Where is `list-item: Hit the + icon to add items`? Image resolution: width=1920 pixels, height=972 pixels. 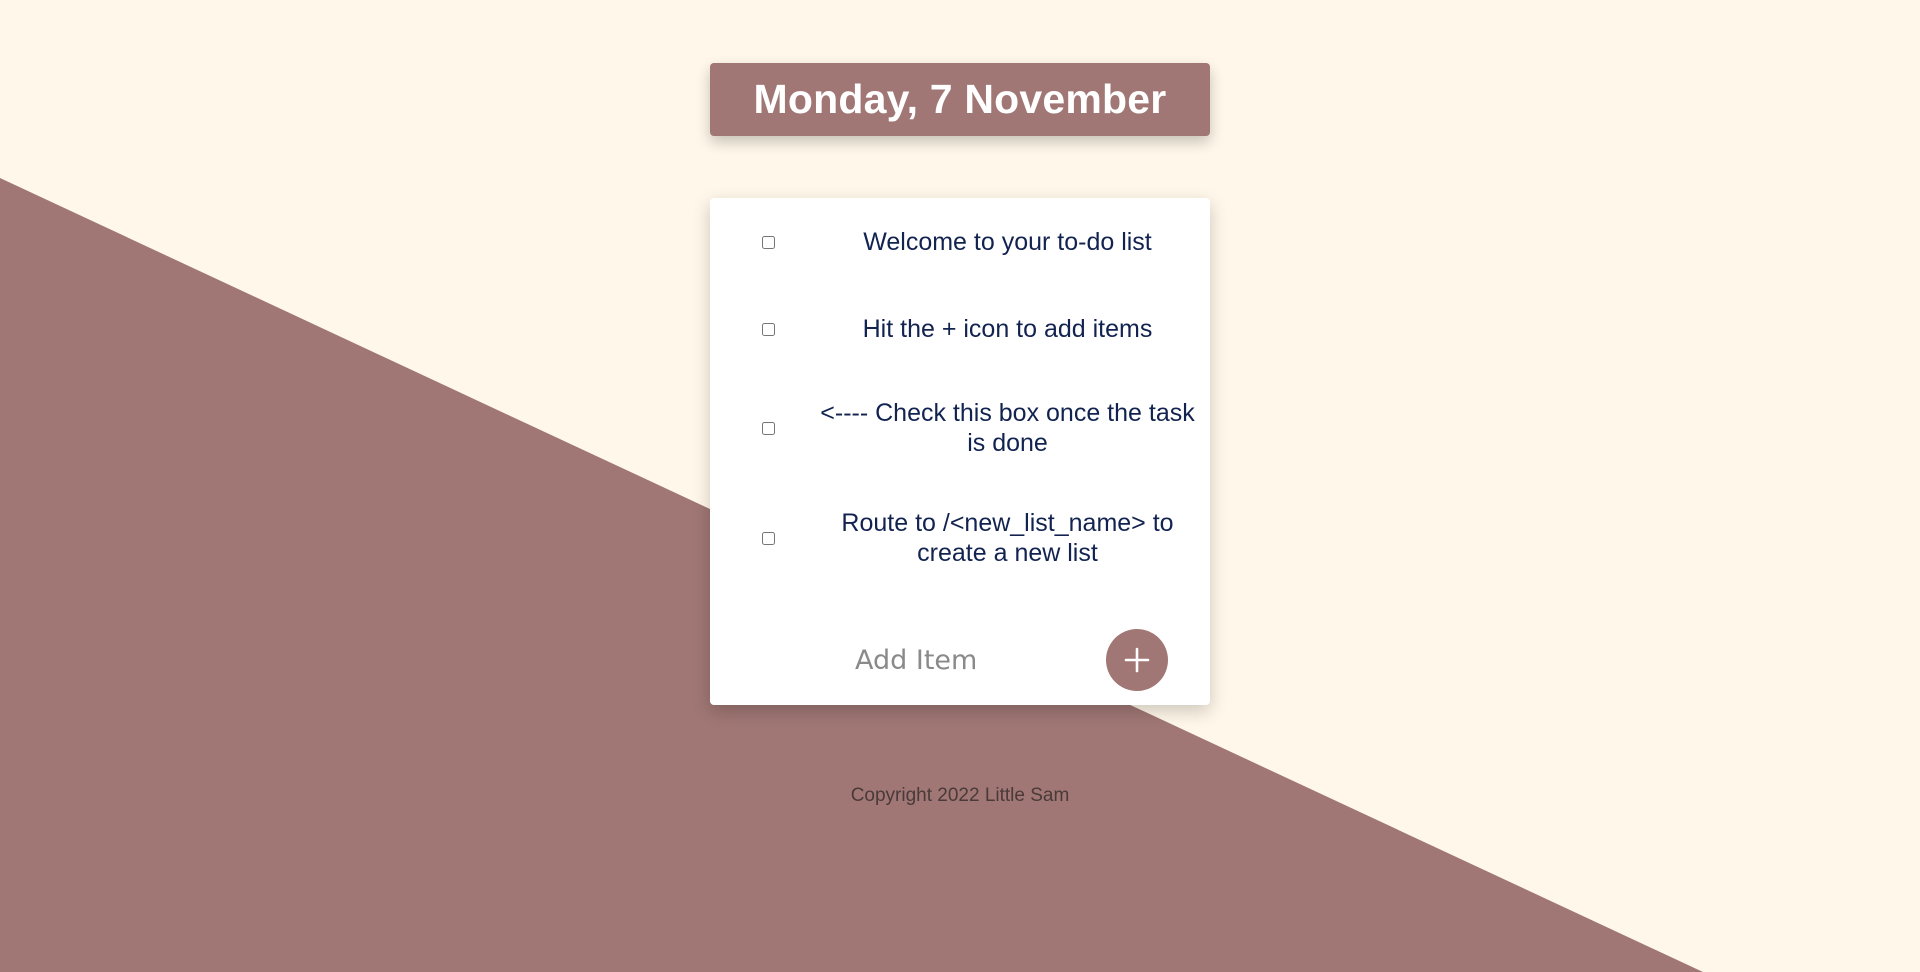 list-item: Hit the + icon to add items is located at coordinates (960, 329).